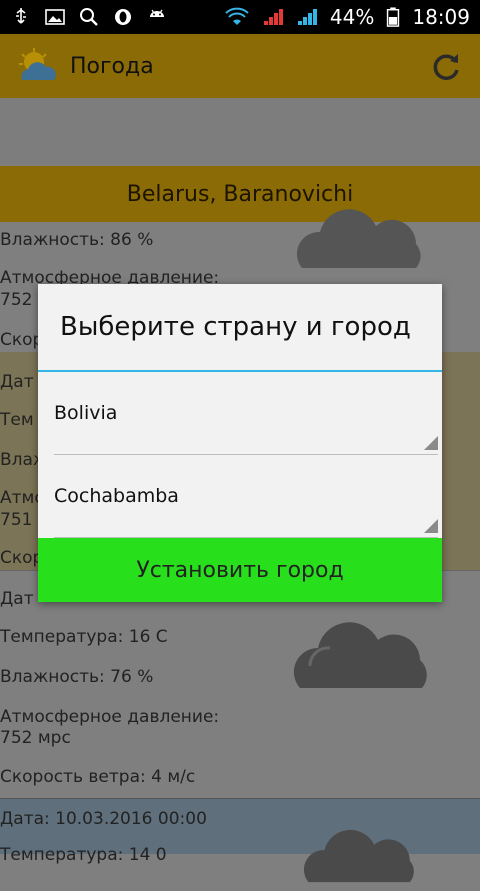 The width and height of the screenshot is (480, 891). I want to click on status-icons-left, so click(89, 17).